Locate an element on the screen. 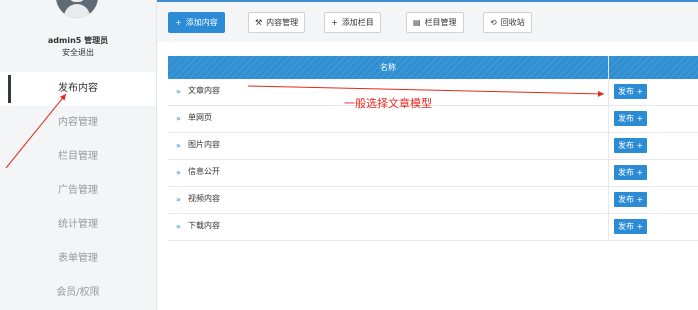 Image resolution: width=698 pixels, height=310 pixels. table-row: » 图片内容 发布 + is located at coordinates (433, 146).